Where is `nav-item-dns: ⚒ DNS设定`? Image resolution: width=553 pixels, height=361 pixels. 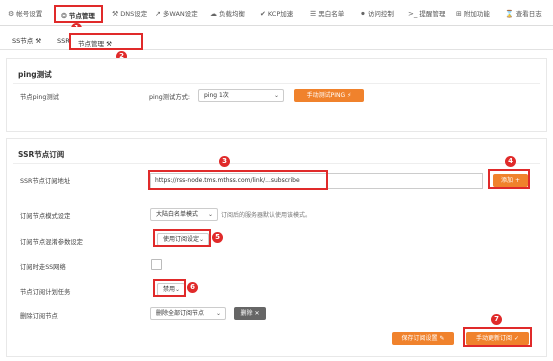 nav-item-dns: ⚒ DNS设定 is located at coordinates (129, 14).